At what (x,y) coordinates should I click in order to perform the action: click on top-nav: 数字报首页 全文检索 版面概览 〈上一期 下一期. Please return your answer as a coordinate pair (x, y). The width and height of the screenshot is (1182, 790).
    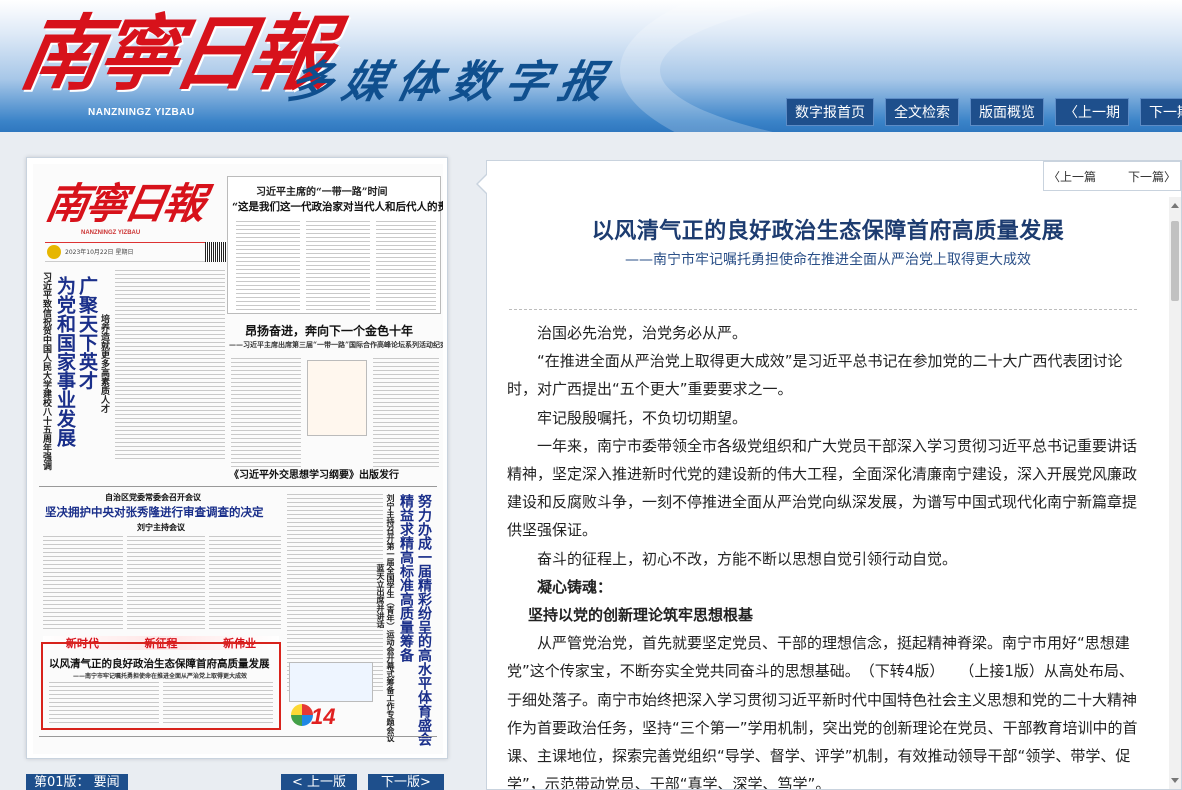
    Looking at the image, I should click on (984, 112).